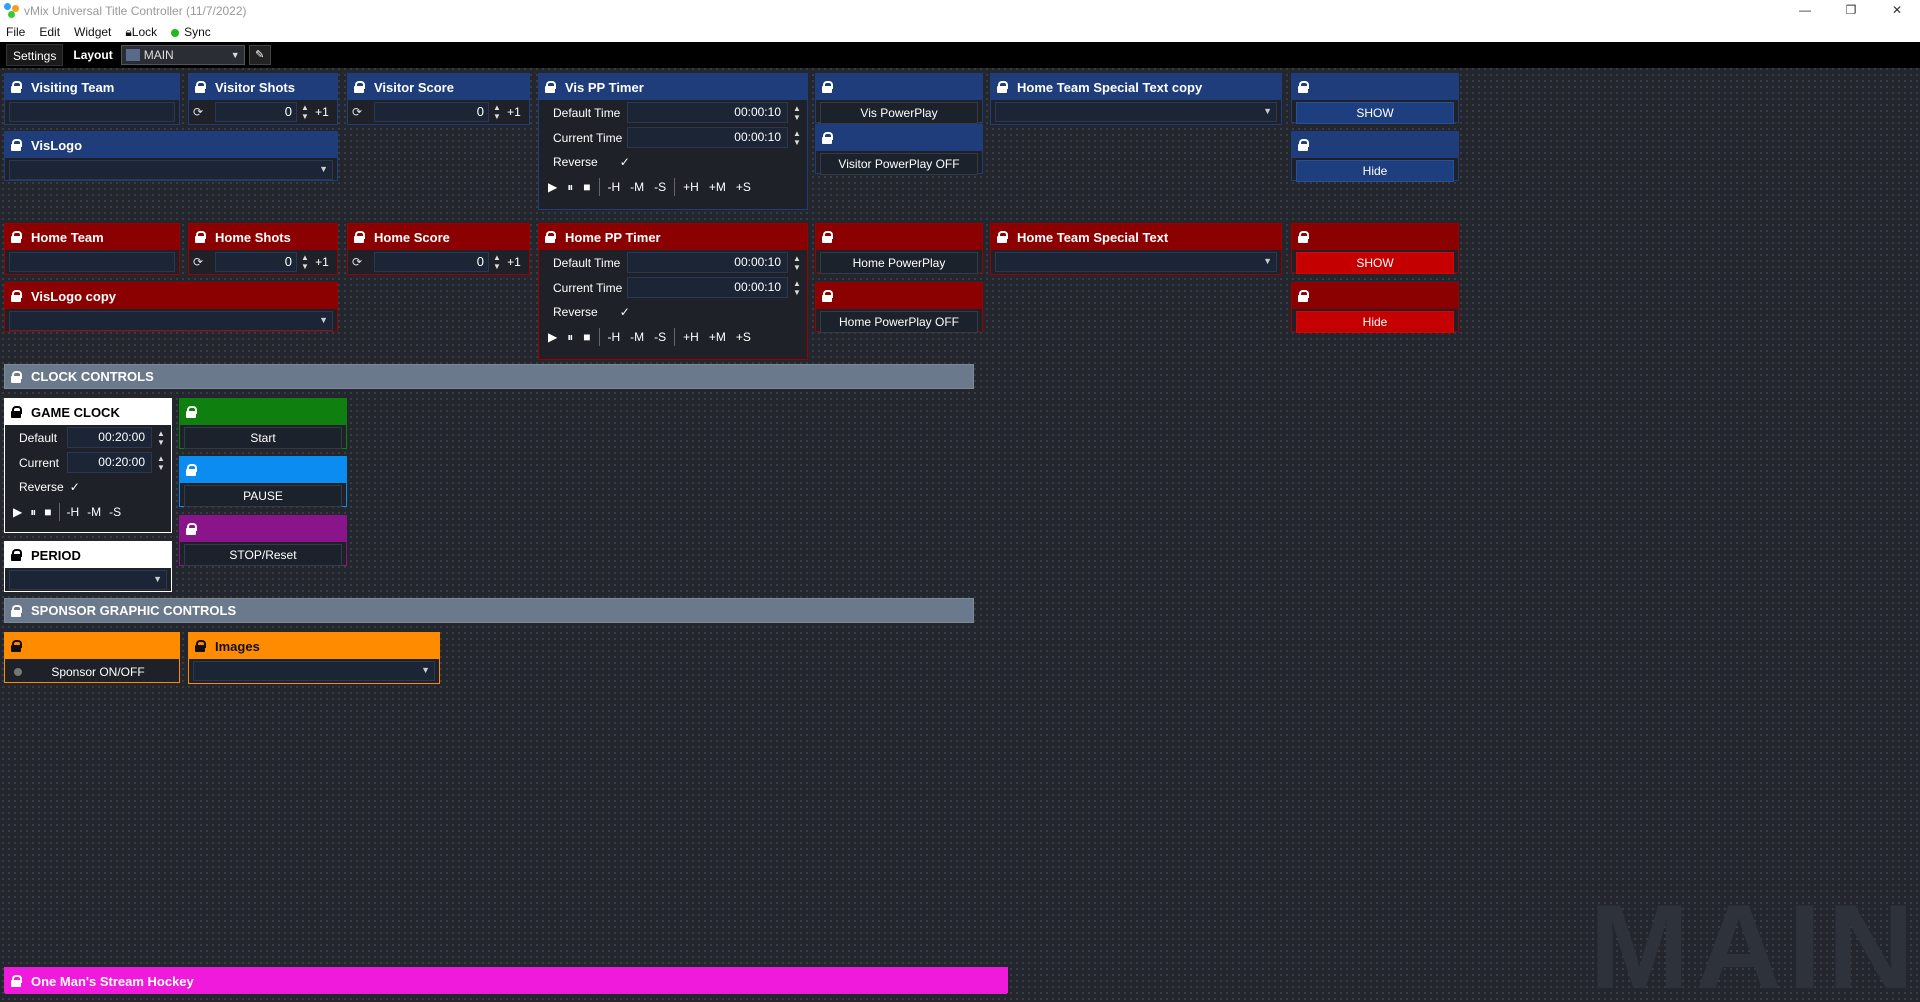 The width and height of the screenshot is (1920, 1002). What do you see at coordinates (35, 55) in the screenshot?
I see `settings-button: Settings` at bounding box center [35, 55].